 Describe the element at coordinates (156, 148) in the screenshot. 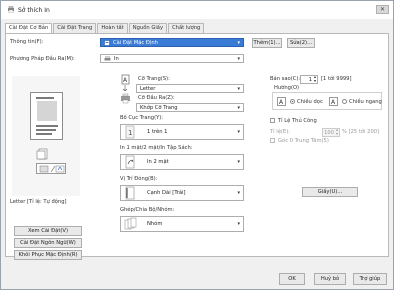

I see `duplex-label: In 1 mặt/2 mặt/In Tập Sách:` at that location.